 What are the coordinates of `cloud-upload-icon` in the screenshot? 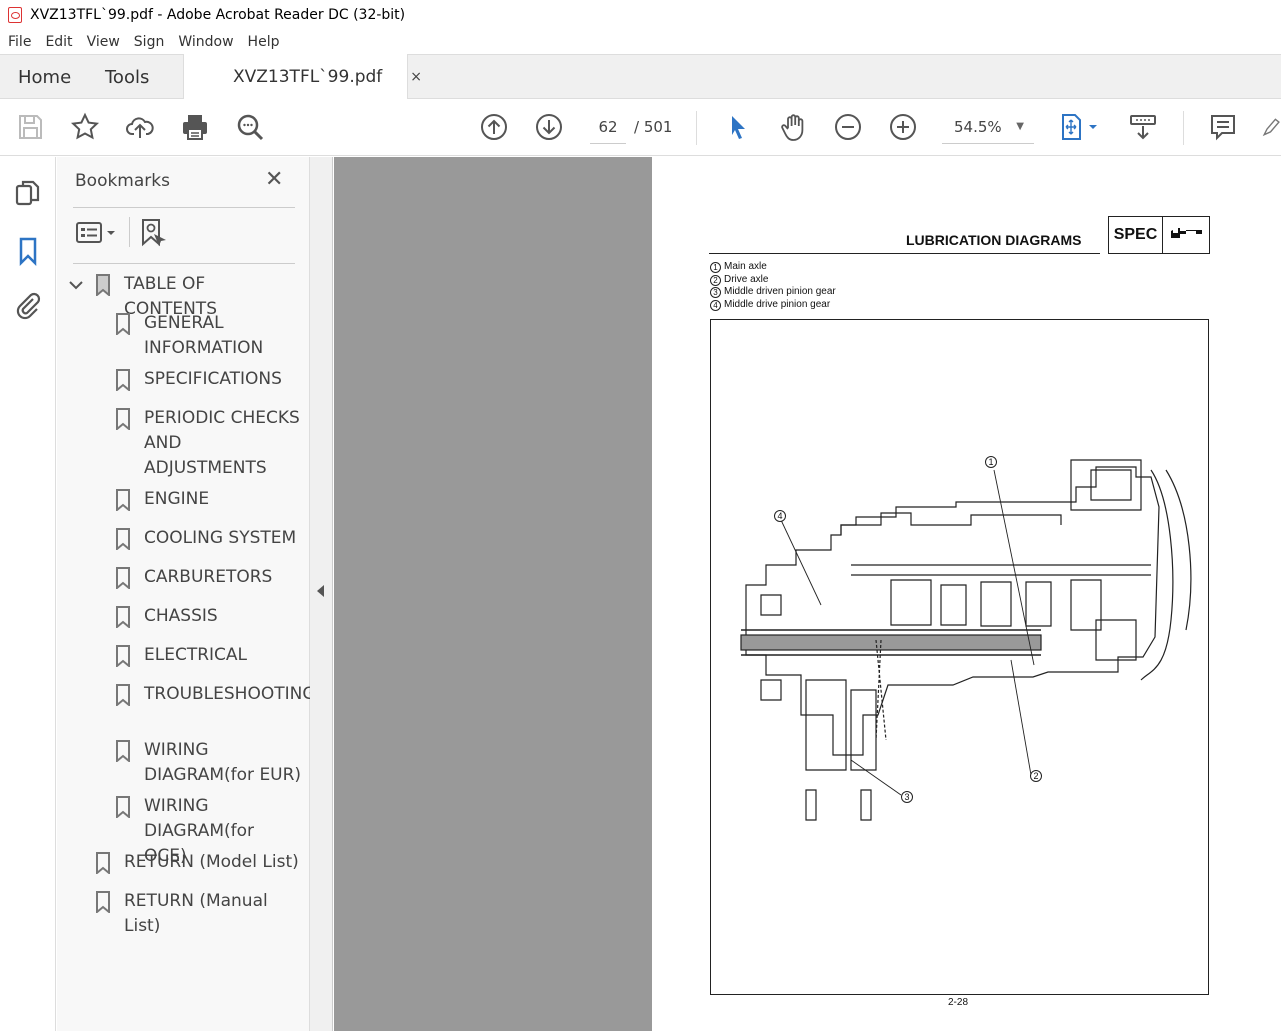 It's located at (140, 127).